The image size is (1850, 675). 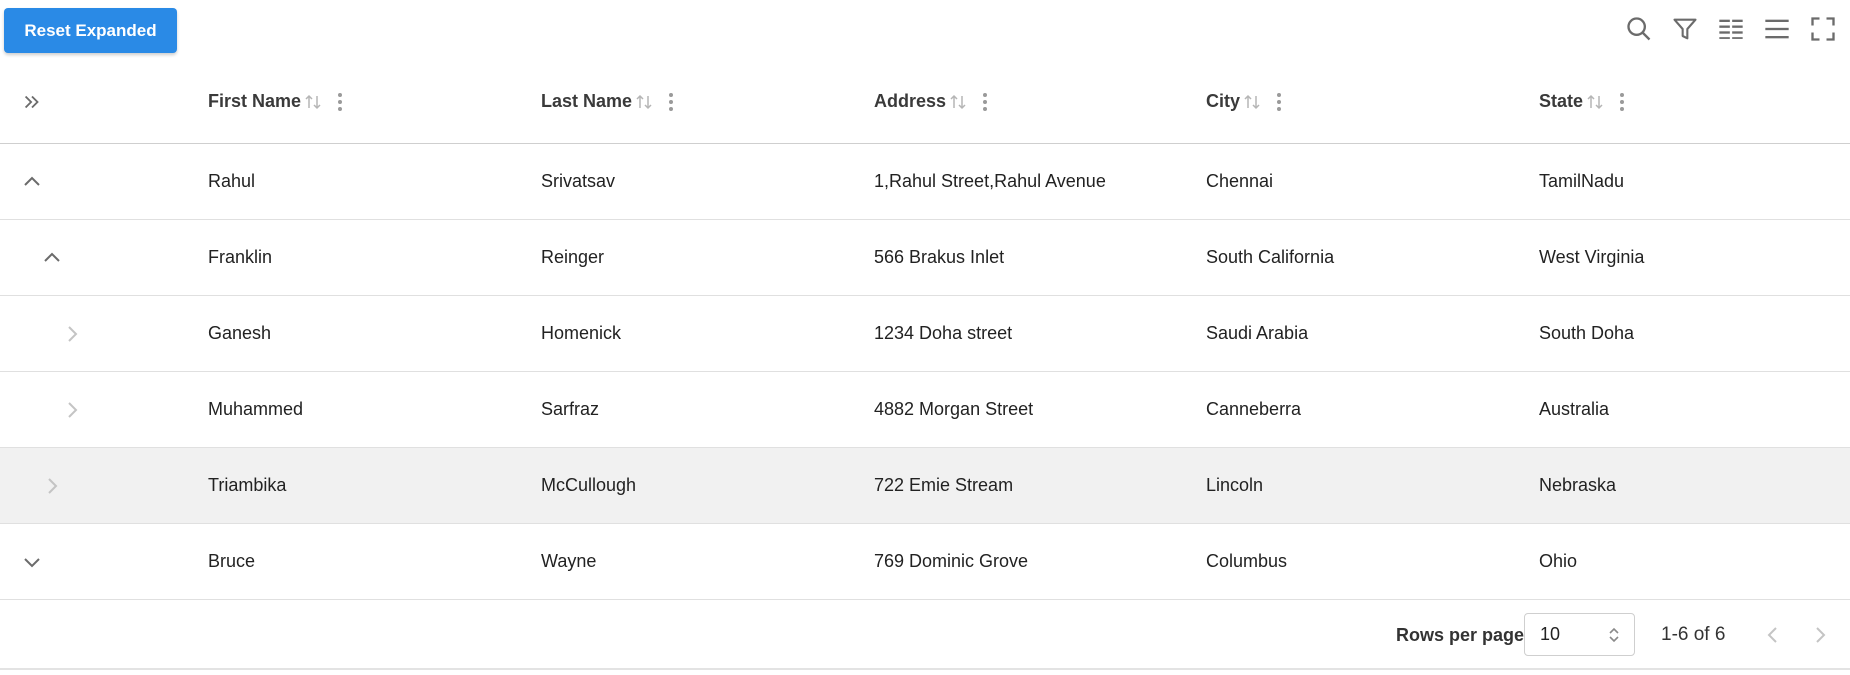 I want to click on column-header-label: City, so click(x=1223, y=101).